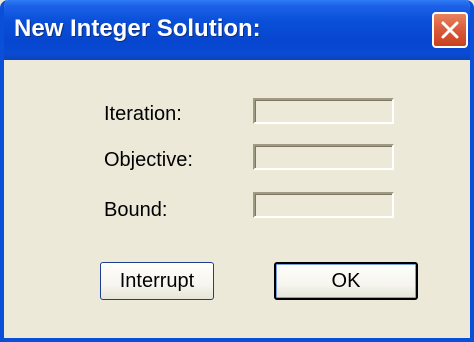 The image size is (474, 342). I want to click on iteration-field, so click(323, 111).